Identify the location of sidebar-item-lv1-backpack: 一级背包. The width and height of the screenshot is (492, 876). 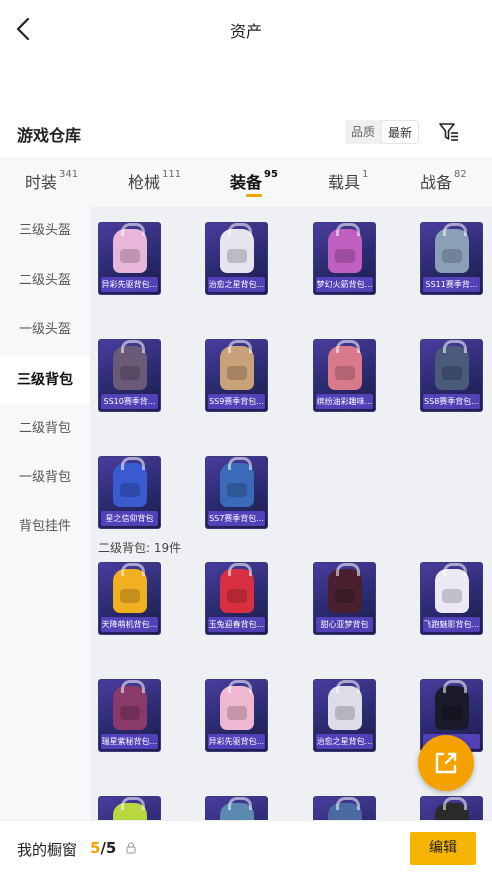
(45, 478).